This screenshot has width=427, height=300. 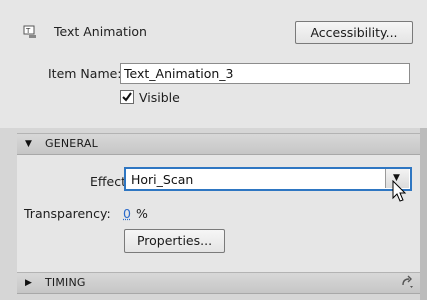 What do you see at coordinates (65, 282) in the screenshot?
I see `section-timing-title: TIMING` at bounding box center [65, 282].